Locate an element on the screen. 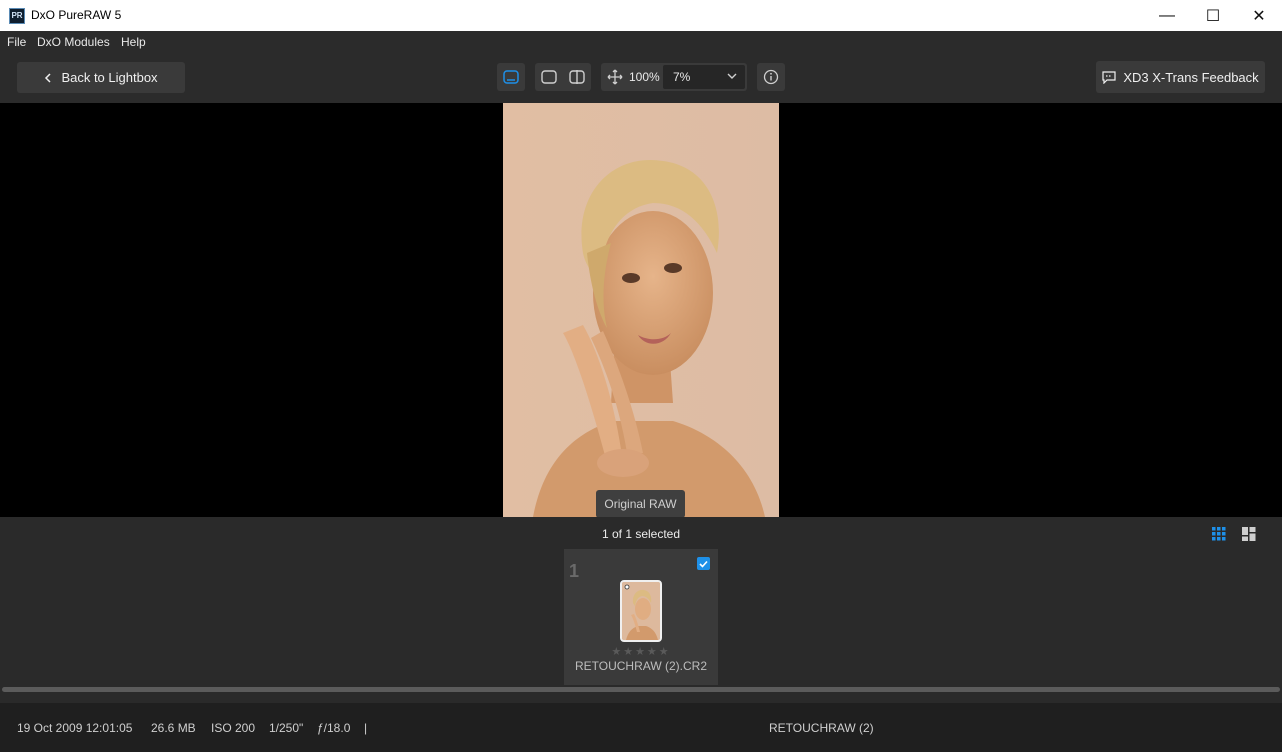 This screenshot has height=752, width=1282. comment-icon is located at coordinates (1109, 77).